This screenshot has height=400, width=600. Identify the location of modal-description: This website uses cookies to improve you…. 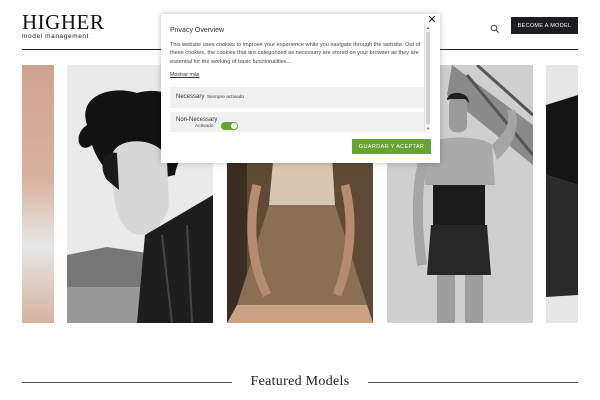
(295, 53).